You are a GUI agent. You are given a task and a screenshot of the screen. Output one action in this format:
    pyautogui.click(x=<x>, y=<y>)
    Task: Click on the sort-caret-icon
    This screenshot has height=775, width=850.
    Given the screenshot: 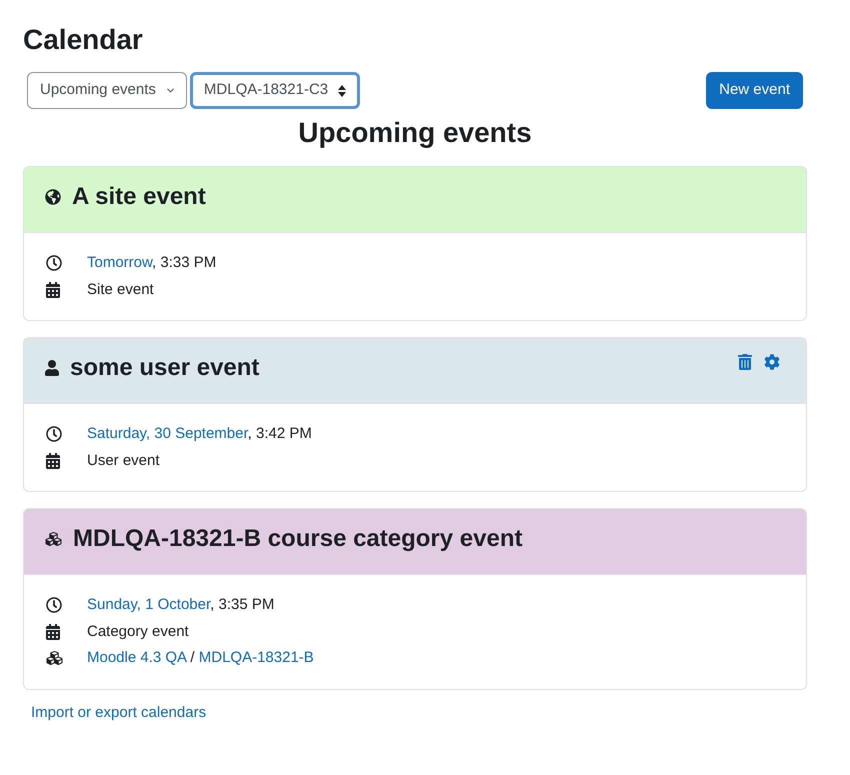 What is the action you would take?
    pyautogui.click(x=342, y=90)
    